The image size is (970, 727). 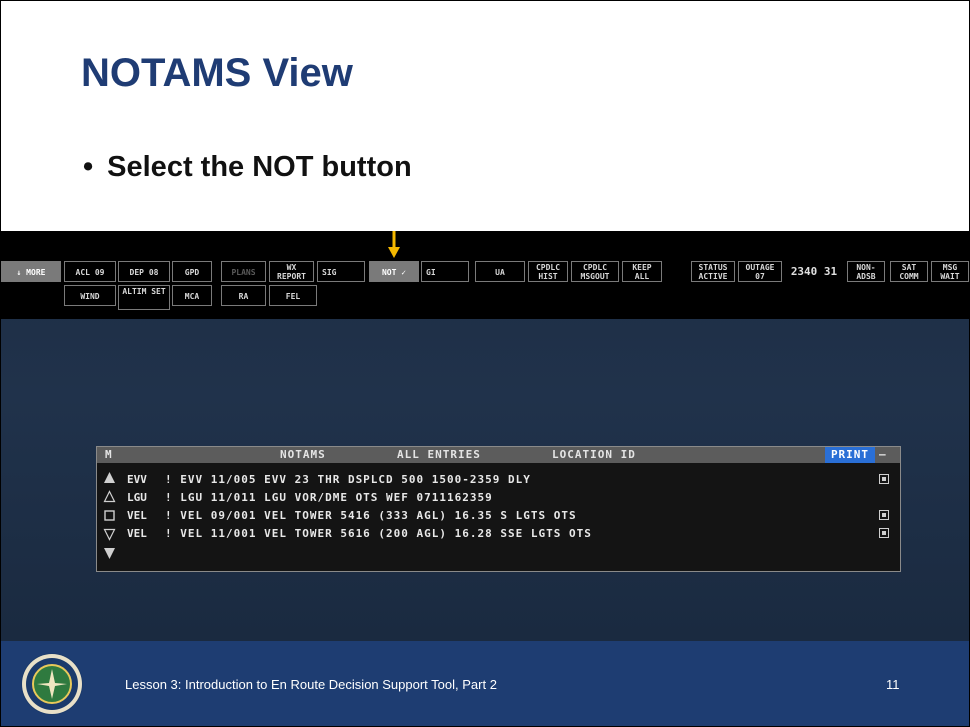 I want to click on scroll-up-icon, so click(x=109, y=496).